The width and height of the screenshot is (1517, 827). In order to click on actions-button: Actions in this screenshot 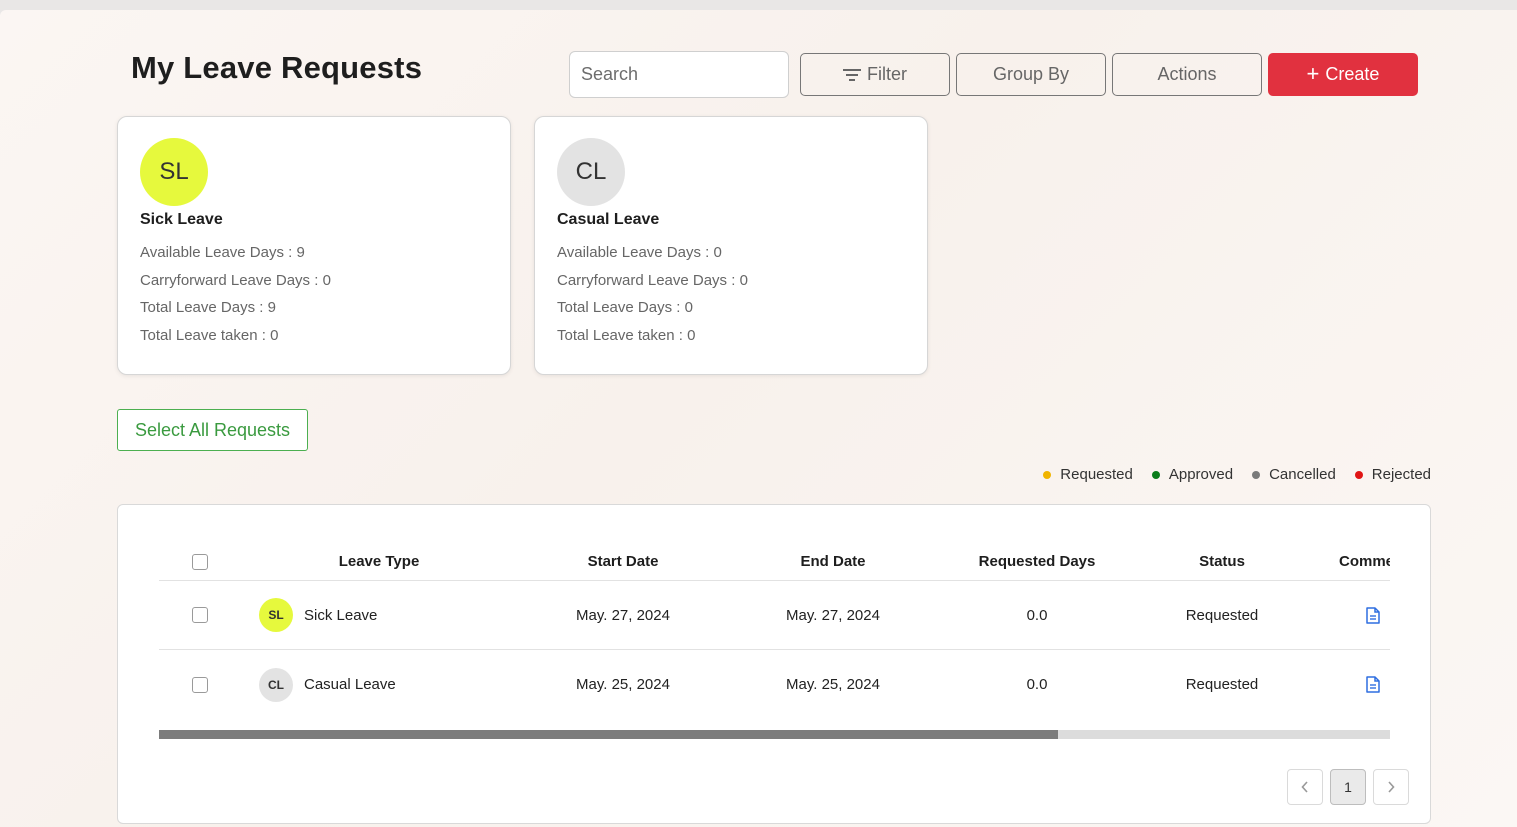, I will do `click(1187, 74)`.